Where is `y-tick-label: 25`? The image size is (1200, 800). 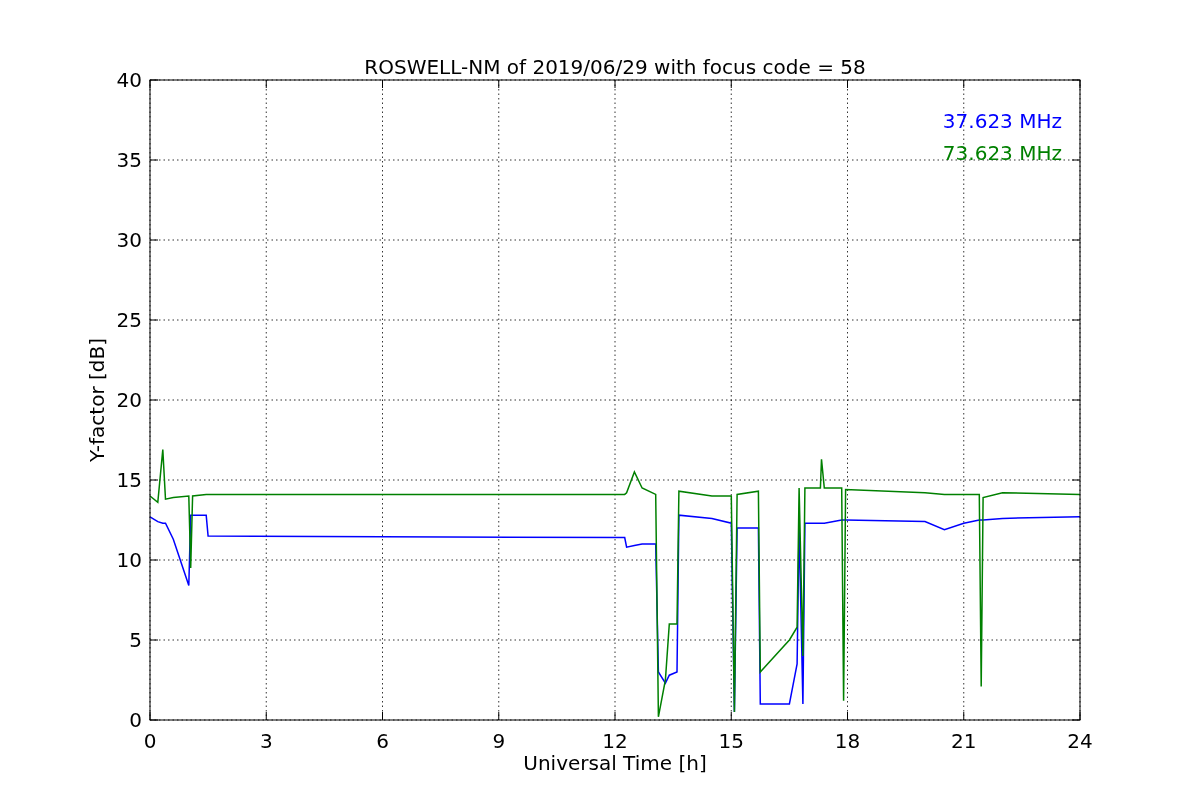
y-tick-label: 25 is located at coordinates (129, 320).